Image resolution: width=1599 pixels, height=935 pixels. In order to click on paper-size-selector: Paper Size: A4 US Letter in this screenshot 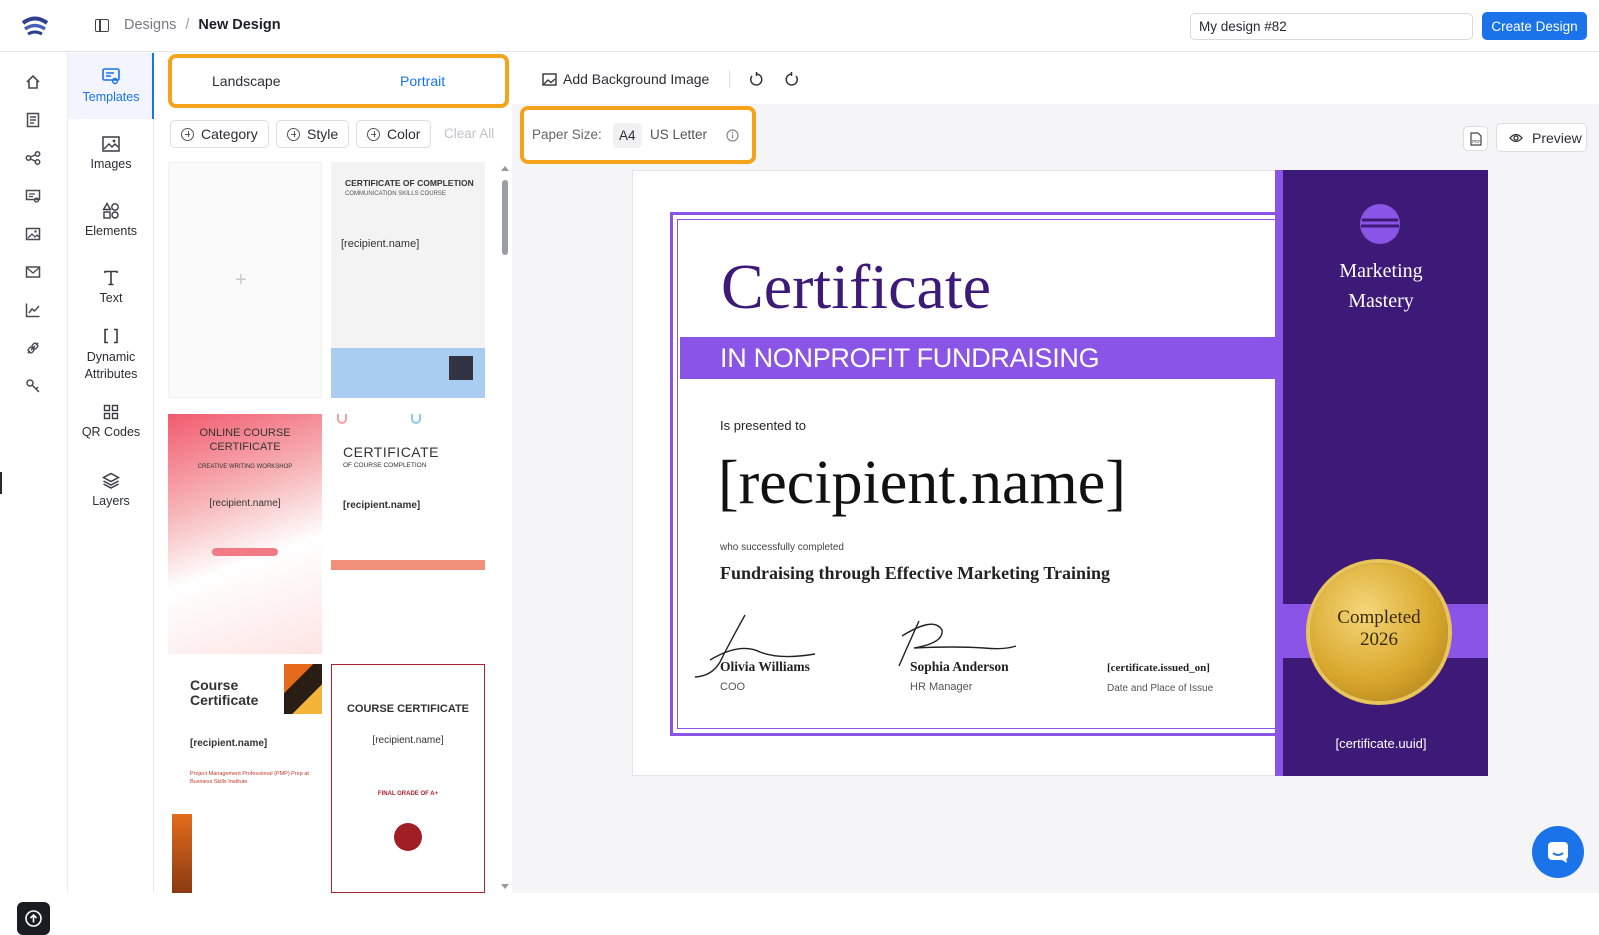, I will do `click(638, 135)`.